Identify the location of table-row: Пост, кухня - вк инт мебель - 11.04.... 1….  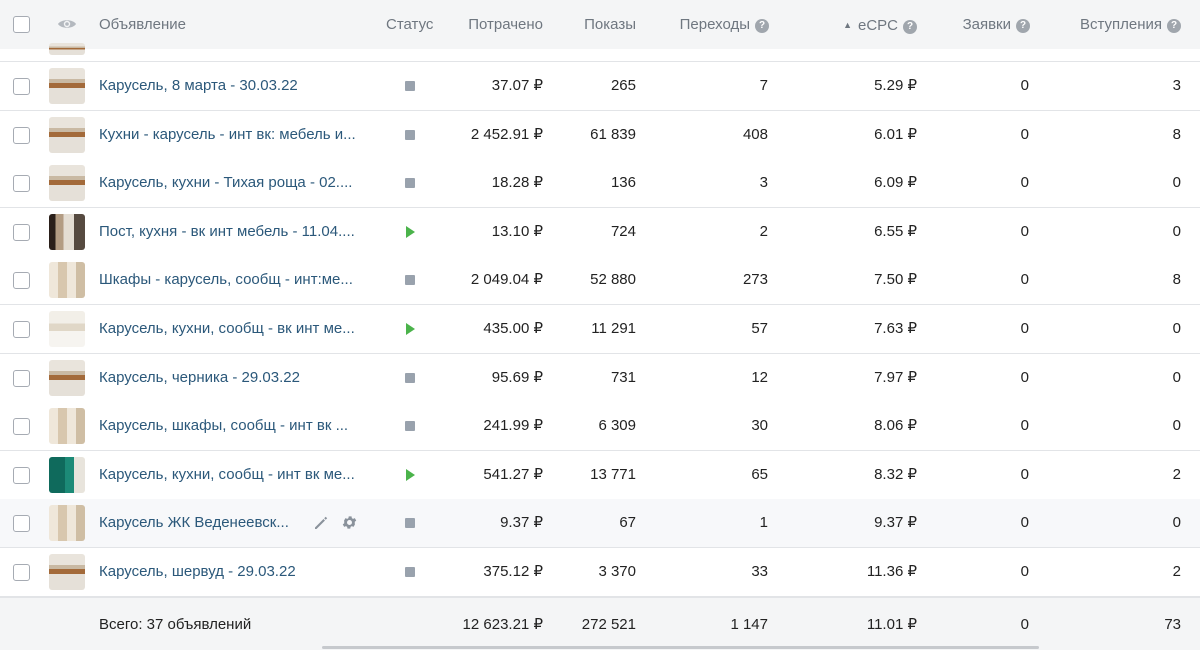
(600, 232).